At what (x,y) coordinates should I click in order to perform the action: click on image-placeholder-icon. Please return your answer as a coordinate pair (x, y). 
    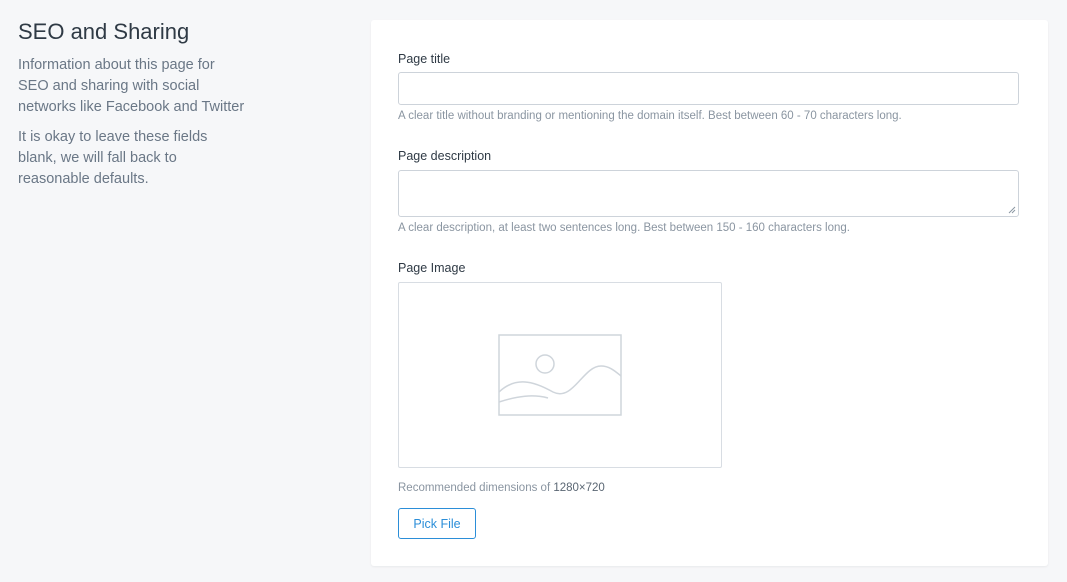
    Looking at the image, I should click on (560, 375).